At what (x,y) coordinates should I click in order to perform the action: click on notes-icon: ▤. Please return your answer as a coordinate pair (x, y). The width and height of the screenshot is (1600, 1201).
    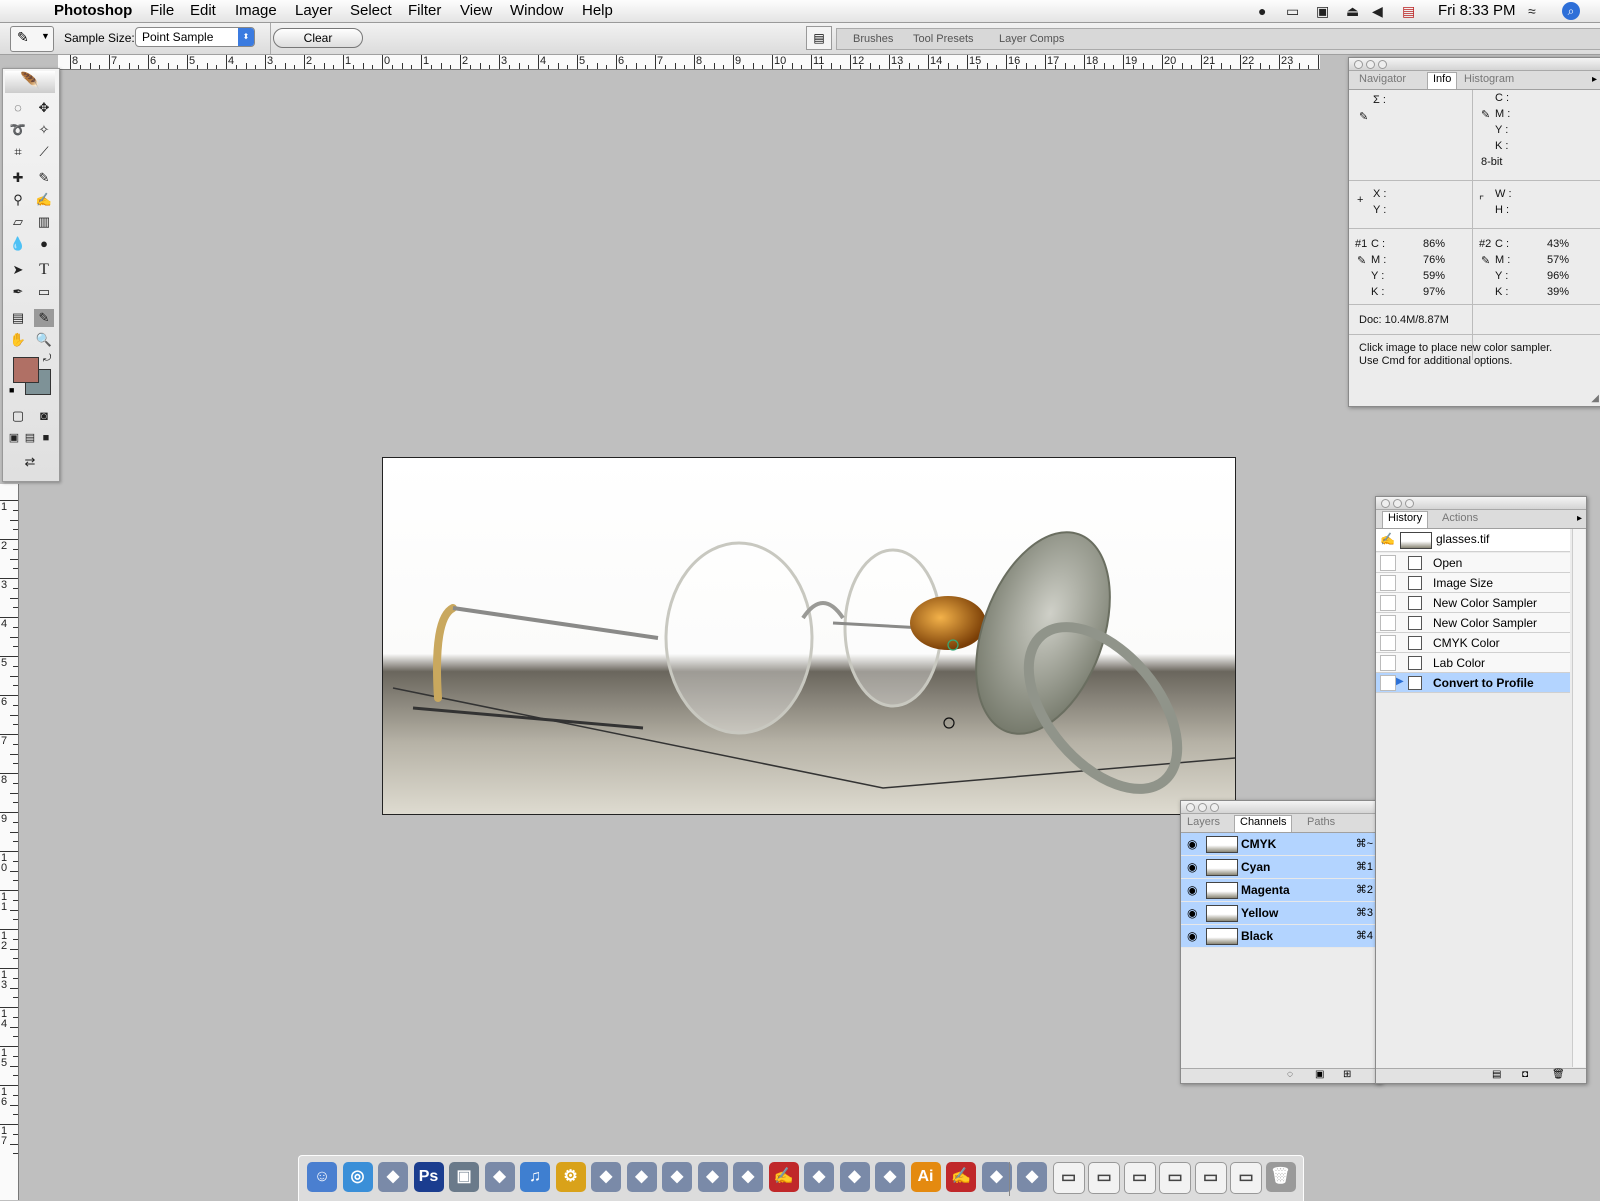
    Looking at the image, I should click on (18, 318).